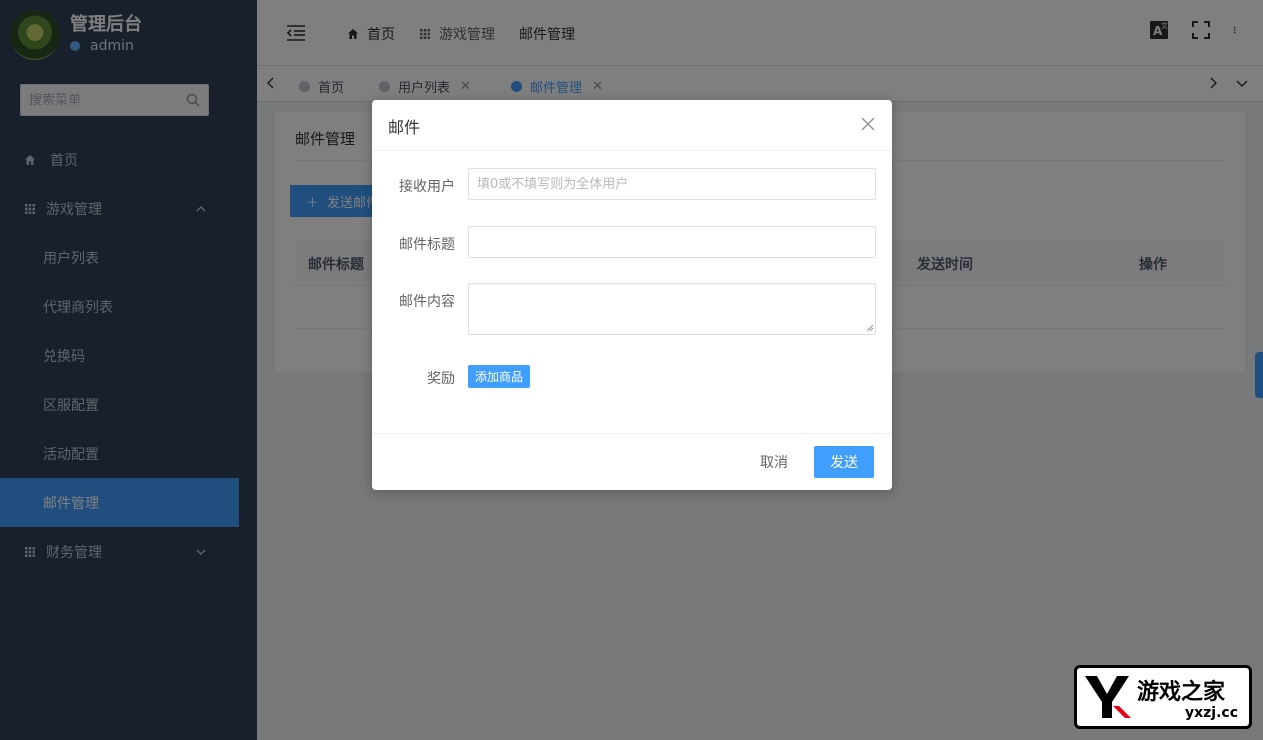 This screenshot has height=740, width=1263. I want to click on body-textarea, so click(672, 309).